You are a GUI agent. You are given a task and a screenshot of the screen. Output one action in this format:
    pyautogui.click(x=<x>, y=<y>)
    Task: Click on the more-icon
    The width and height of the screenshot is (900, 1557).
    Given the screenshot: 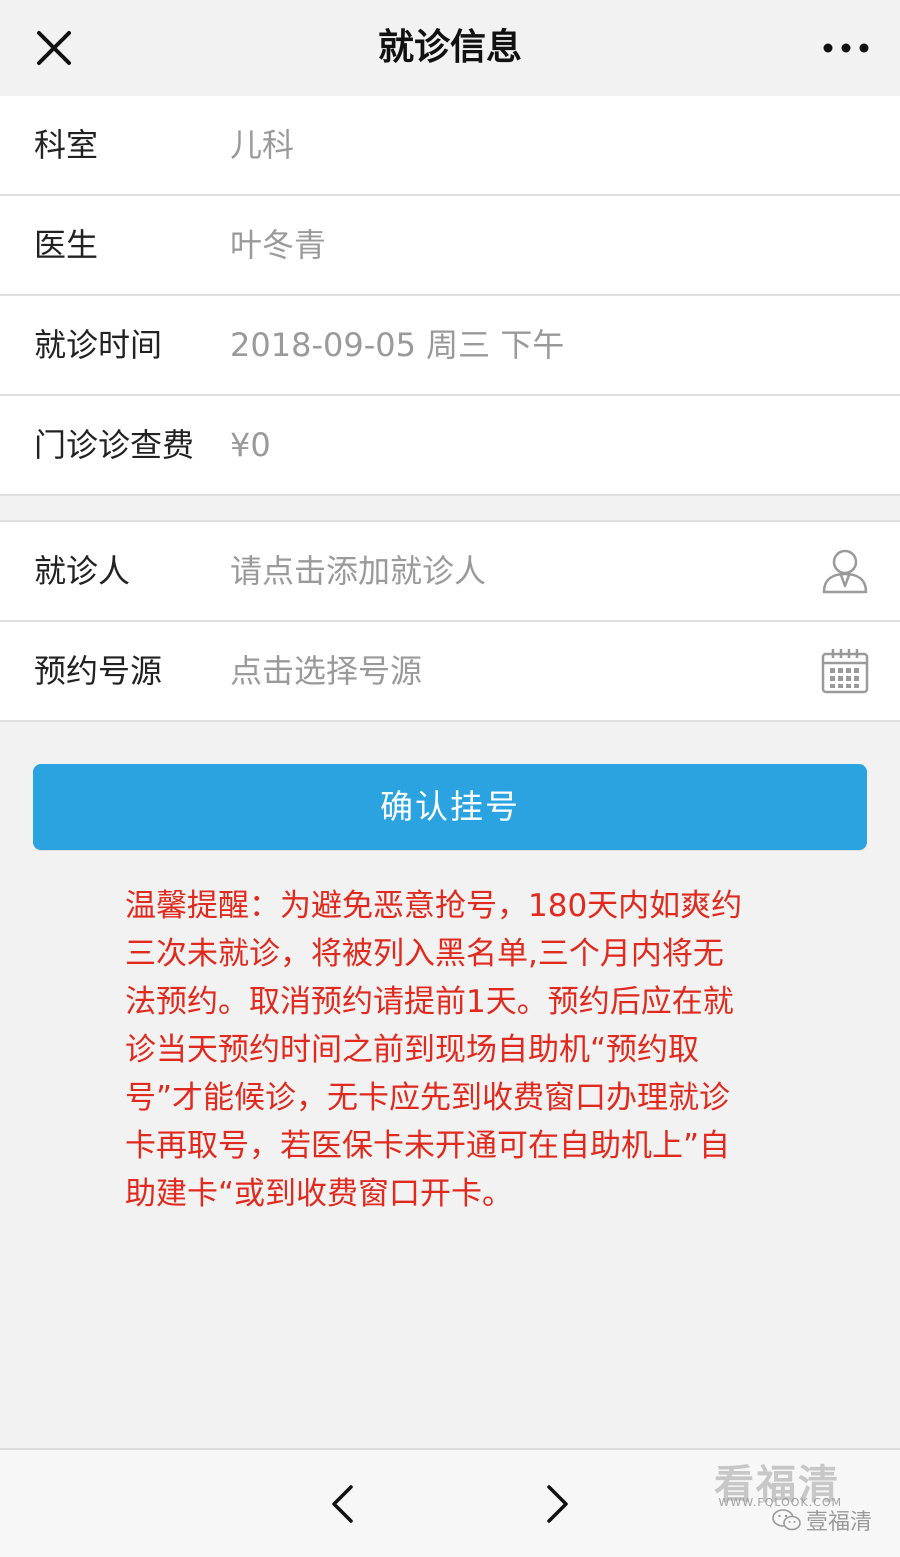 What is the action you would take?
    pyautogui.click(x=846, y=48)
    